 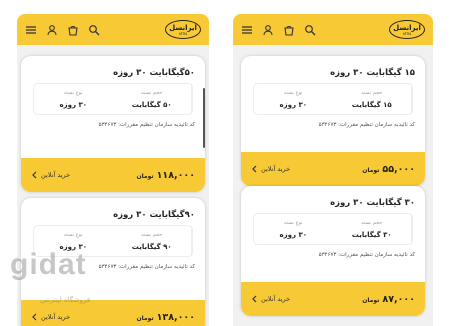 I want to click on price-value: ۱۳۸,۰۰۰, so click(x=175, y=317).